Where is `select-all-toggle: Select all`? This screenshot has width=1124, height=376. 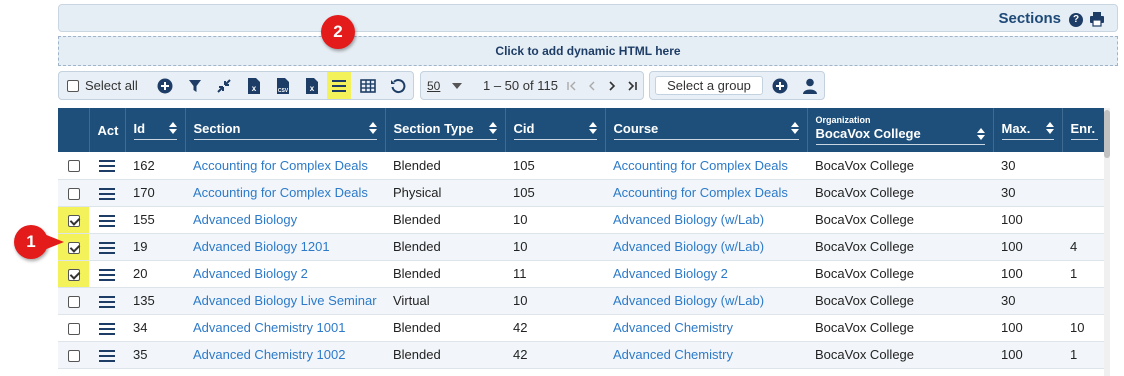
select-all-toggle: Select all is located at coordinates (102, 85).